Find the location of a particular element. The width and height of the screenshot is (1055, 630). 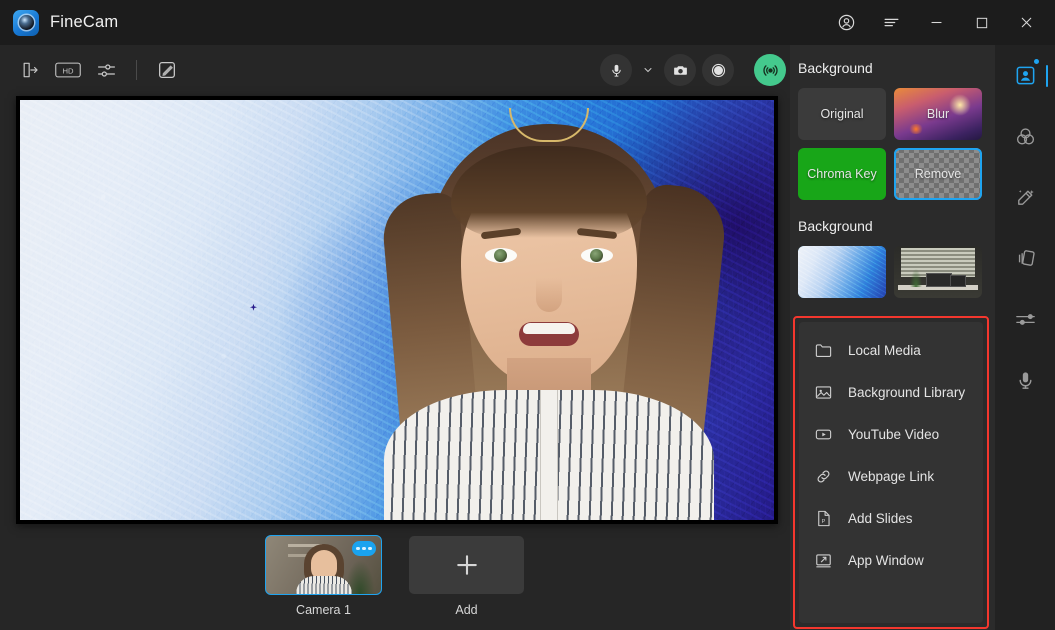

snapshot-button is located at coordinates (680, 70).